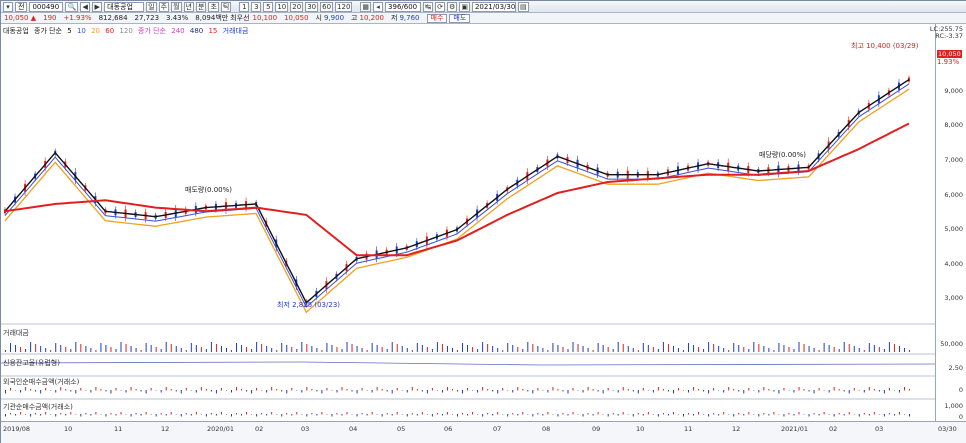  Describe the element at coordinates (327, 6) in the screenshot. I see `interval-60: 60` at that location.